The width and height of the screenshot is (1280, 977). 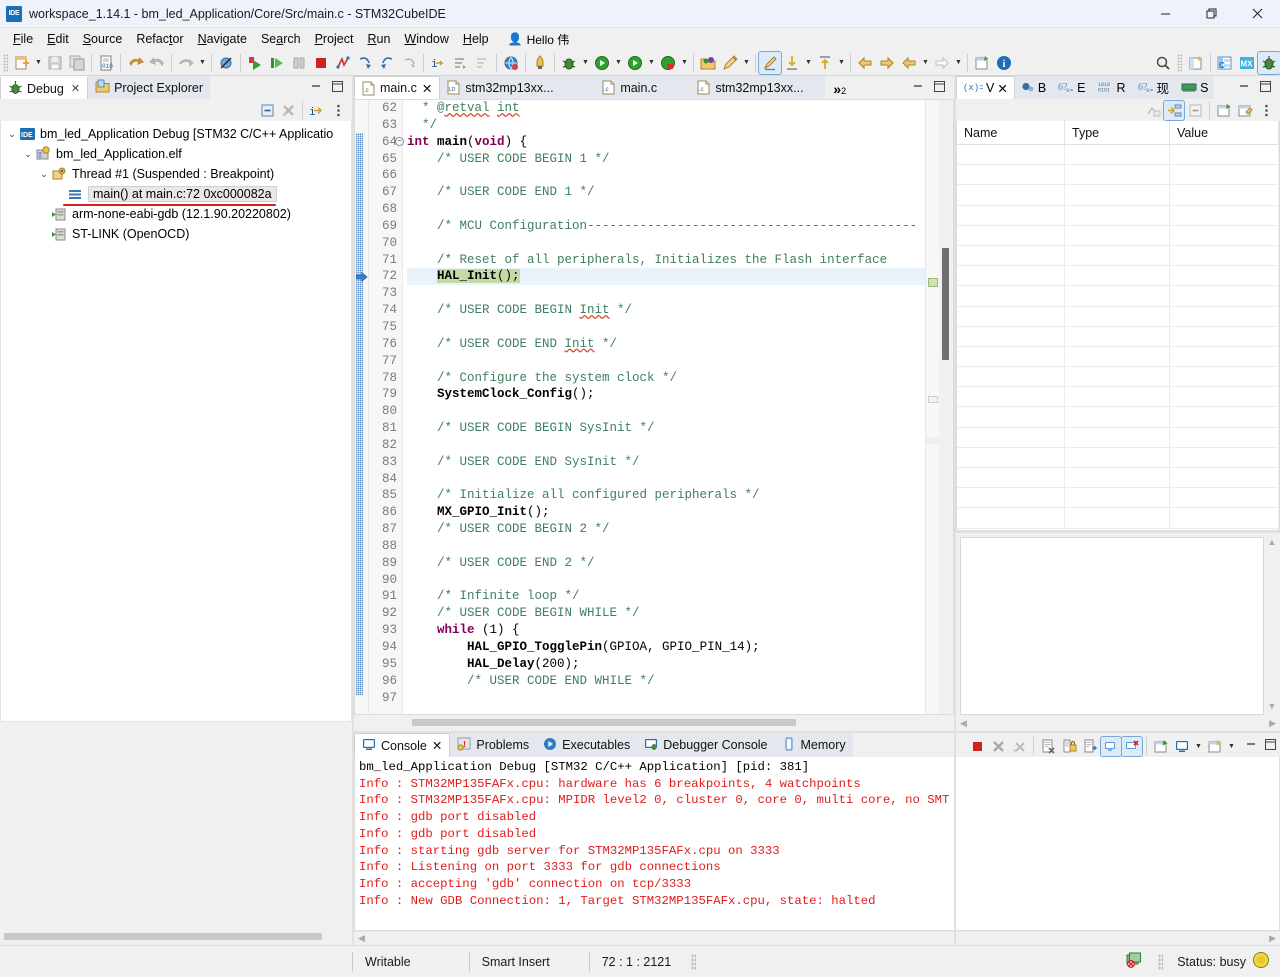 I want to click on panel-divider-bottom, so click(x=817, y=732).